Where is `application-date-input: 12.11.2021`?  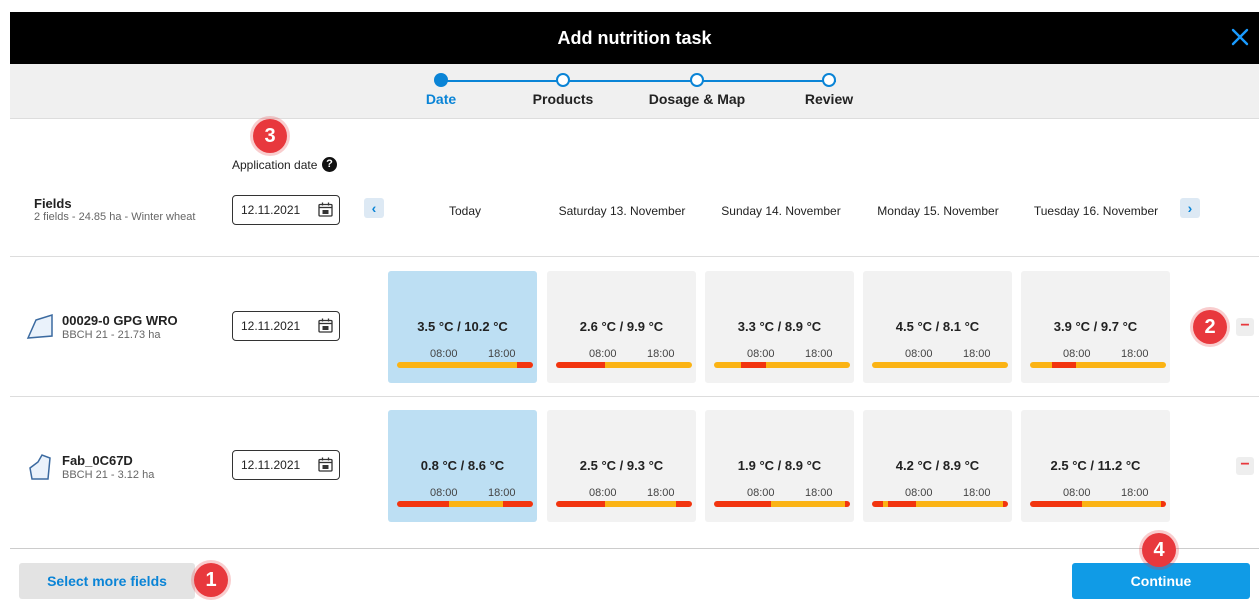 application-date-input: 12.11.2021 is located at coordinates (286, 210).